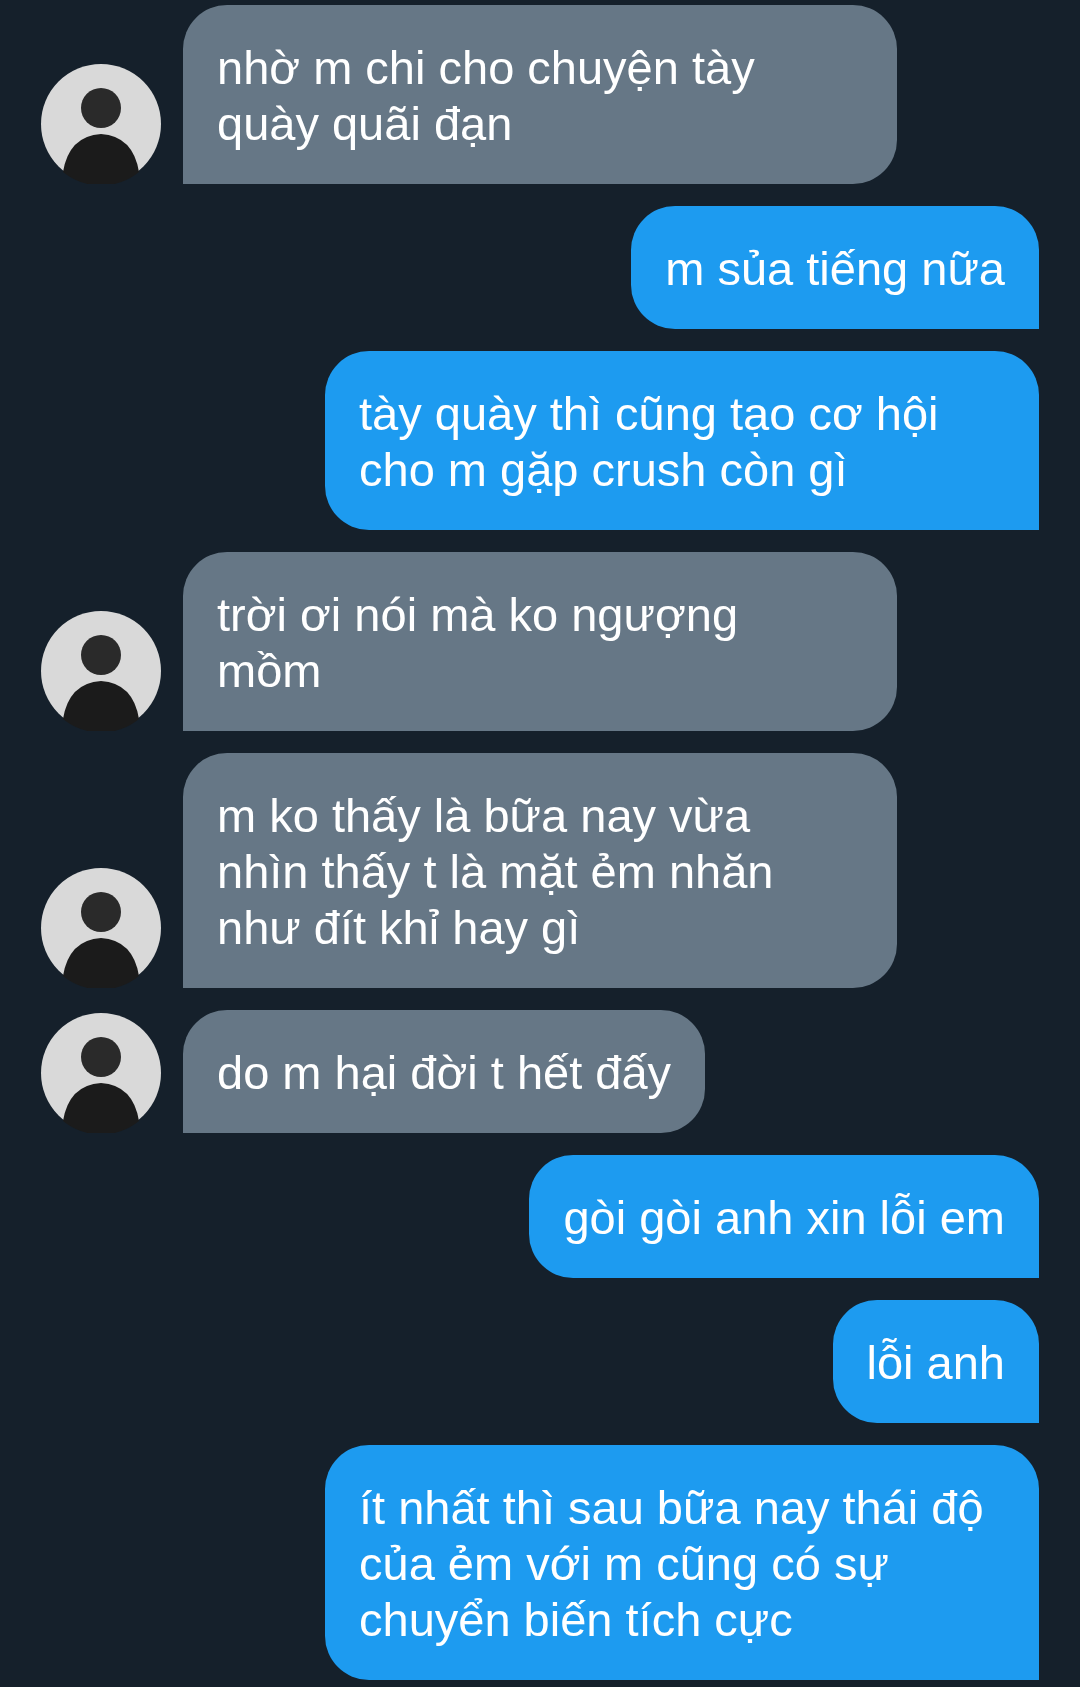 This screenshot has height=1687, width=1080. I want to click on sent-message: gòi gòi anh xin lỗi em, so click(784, 1216).